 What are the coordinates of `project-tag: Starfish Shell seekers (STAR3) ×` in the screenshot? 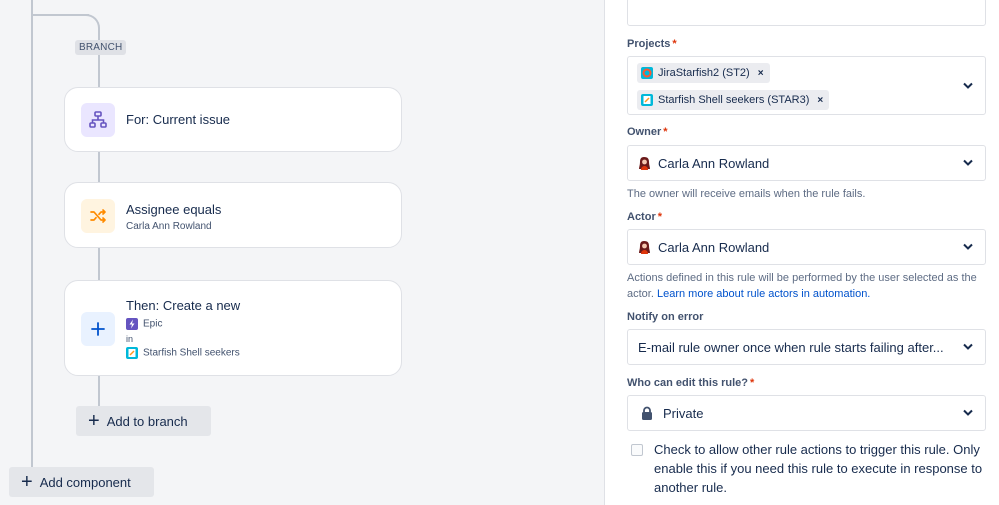 It's located at (733, 100).